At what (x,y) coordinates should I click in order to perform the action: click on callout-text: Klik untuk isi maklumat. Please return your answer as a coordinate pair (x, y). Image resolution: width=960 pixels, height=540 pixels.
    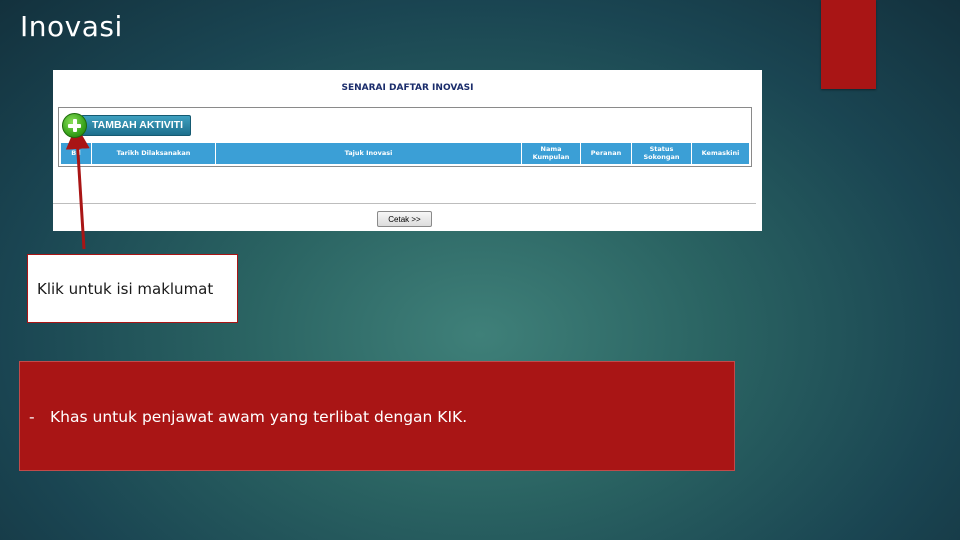
    Looking at the image, I should click on (125, 288).